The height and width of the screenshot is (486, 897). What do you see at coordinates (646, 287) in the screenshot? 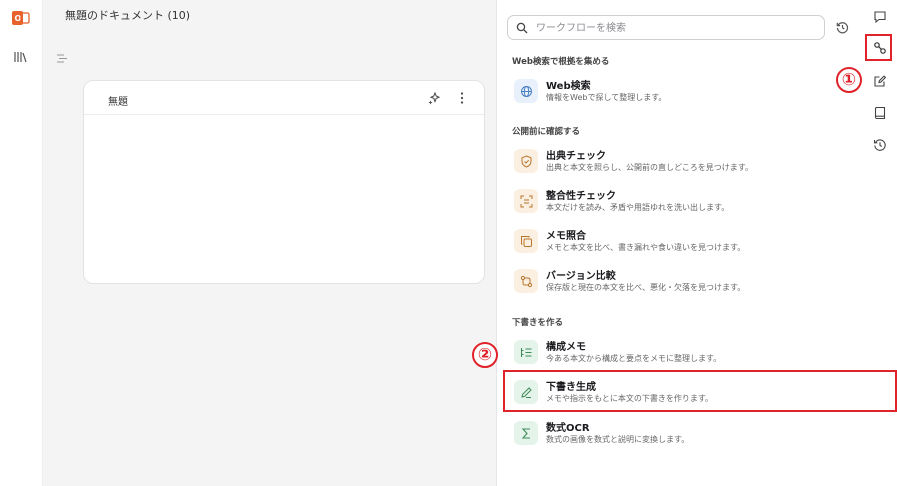
I see `item-description: 保存版と現在の本文を比べ、悪化・欠落を見つけます。` at bounding box center [646, 287].